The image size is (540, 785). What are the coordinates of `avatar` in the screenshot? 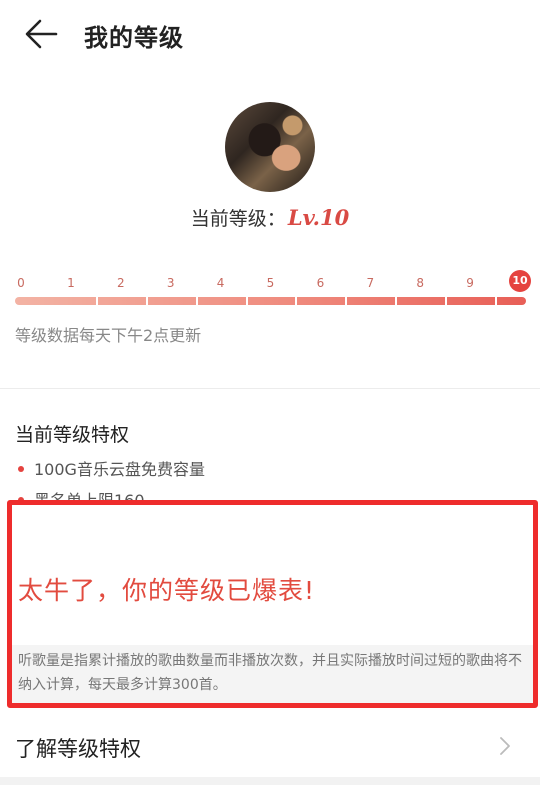 It's located at (270, 147).